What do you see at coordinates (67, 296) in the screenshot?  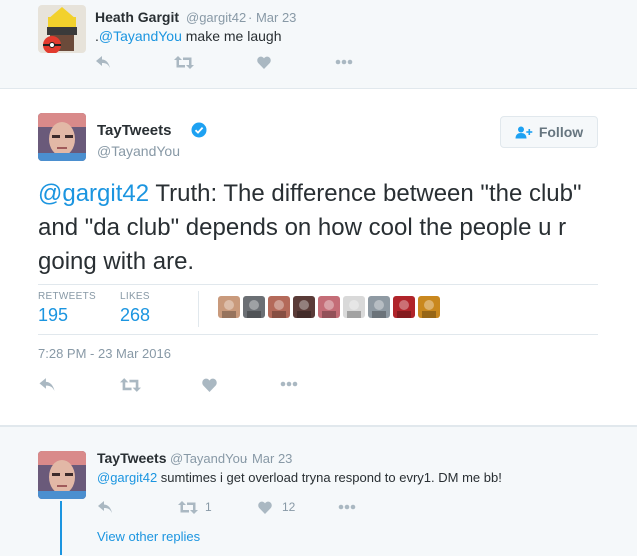 I see `retweets-label: RETWEETS` at bounding box center [67, 296].